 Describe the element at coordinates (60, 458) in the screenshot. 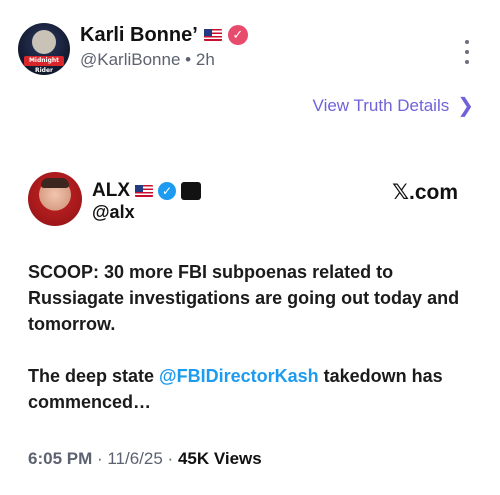

I see `post-time: 6:05 PM` at that location.